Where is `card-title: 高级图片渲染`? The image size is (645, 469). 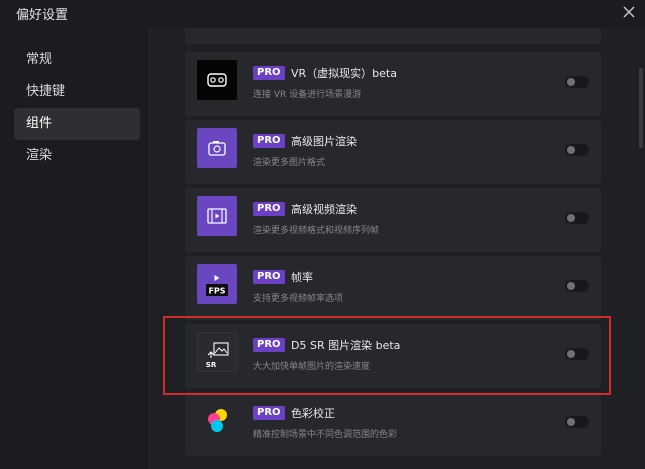 card-title: 高级图片渲染 is located at coordinates (324, 141).